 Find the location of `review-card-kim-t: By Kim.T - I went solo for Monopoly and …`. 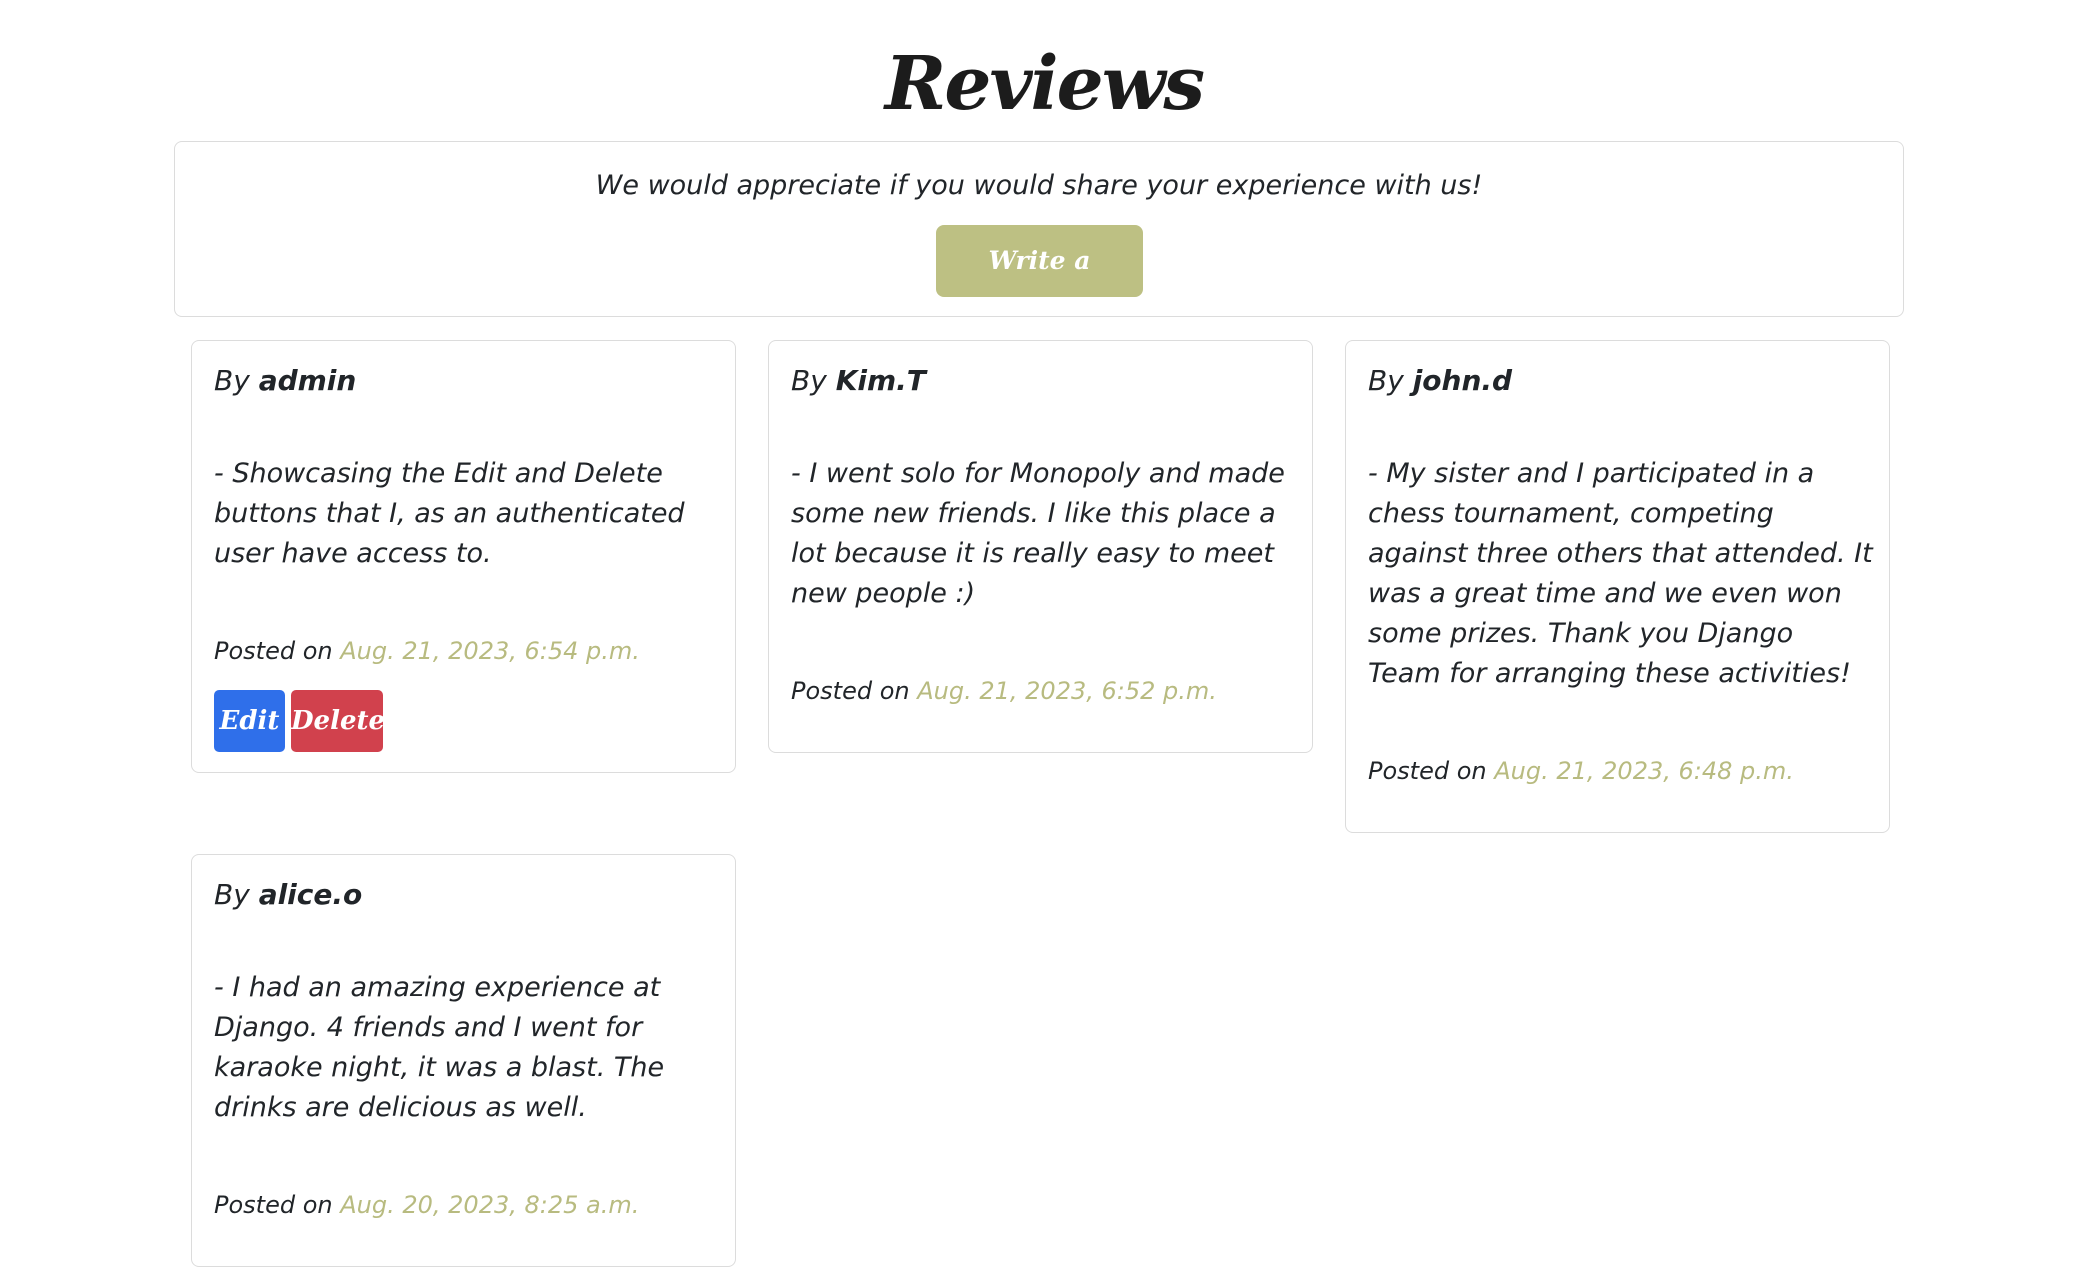

review-card-kim-t: By Kim.T - I went solo for Monopoly and … is located at coordinates (1040, 546).